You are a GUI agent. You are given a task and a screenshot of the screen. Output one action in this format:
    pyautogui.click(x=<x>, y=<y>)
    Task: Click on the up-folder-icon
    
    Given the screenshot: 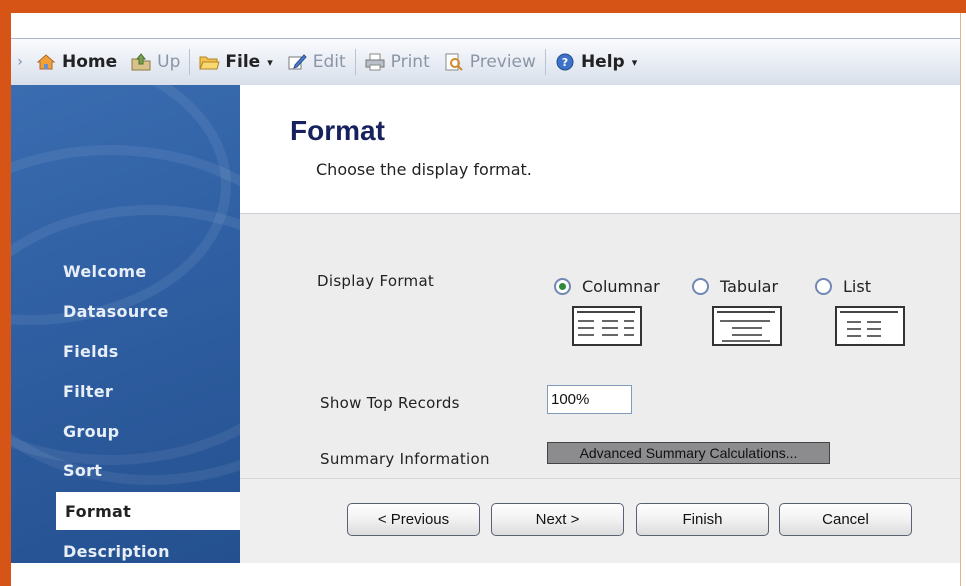 What is the action you would take?
    pyautogui.click(x=141, y=62)
    